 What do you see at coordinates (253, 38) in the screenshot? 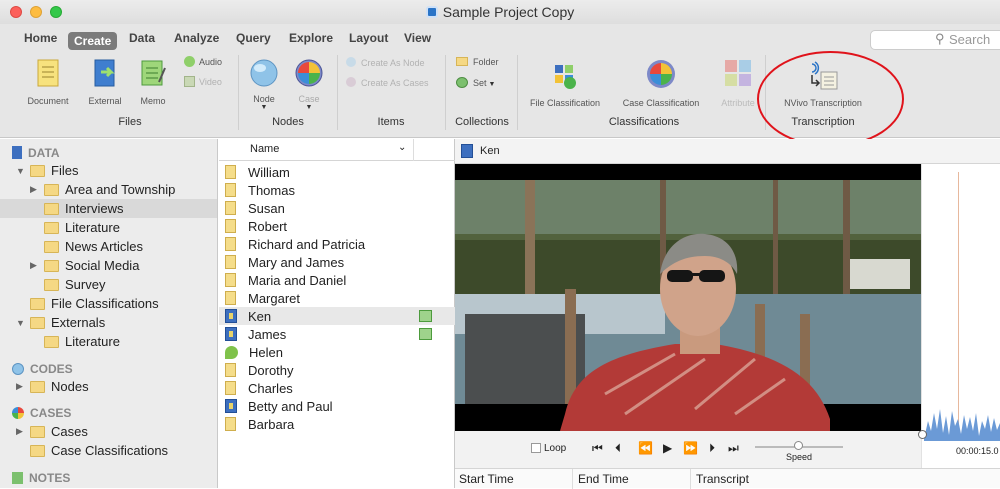
I see `tab-query: Query` at bounding box center [253, 38].